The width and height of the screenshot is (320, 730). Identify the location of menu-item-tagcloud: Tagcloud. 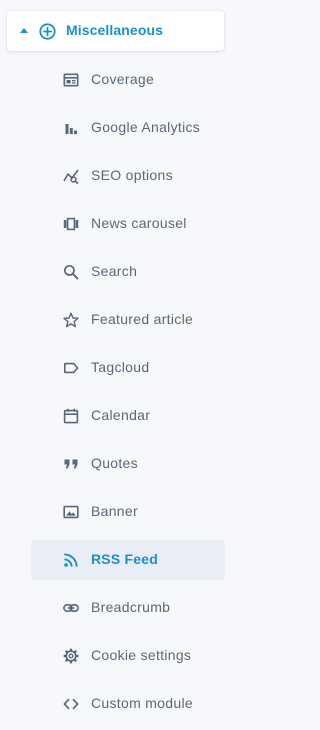
(128, 368).